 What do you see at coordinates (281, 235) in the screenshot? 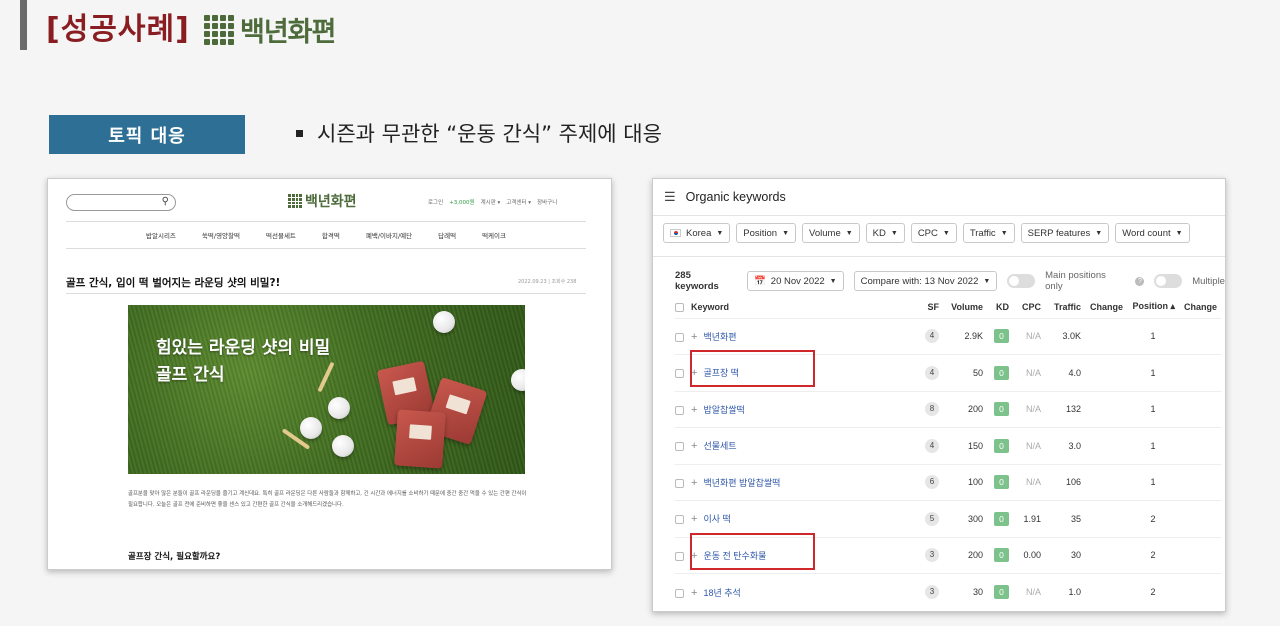
I see `nav-item: 떡선물세트` at bounding box center [281, 235].